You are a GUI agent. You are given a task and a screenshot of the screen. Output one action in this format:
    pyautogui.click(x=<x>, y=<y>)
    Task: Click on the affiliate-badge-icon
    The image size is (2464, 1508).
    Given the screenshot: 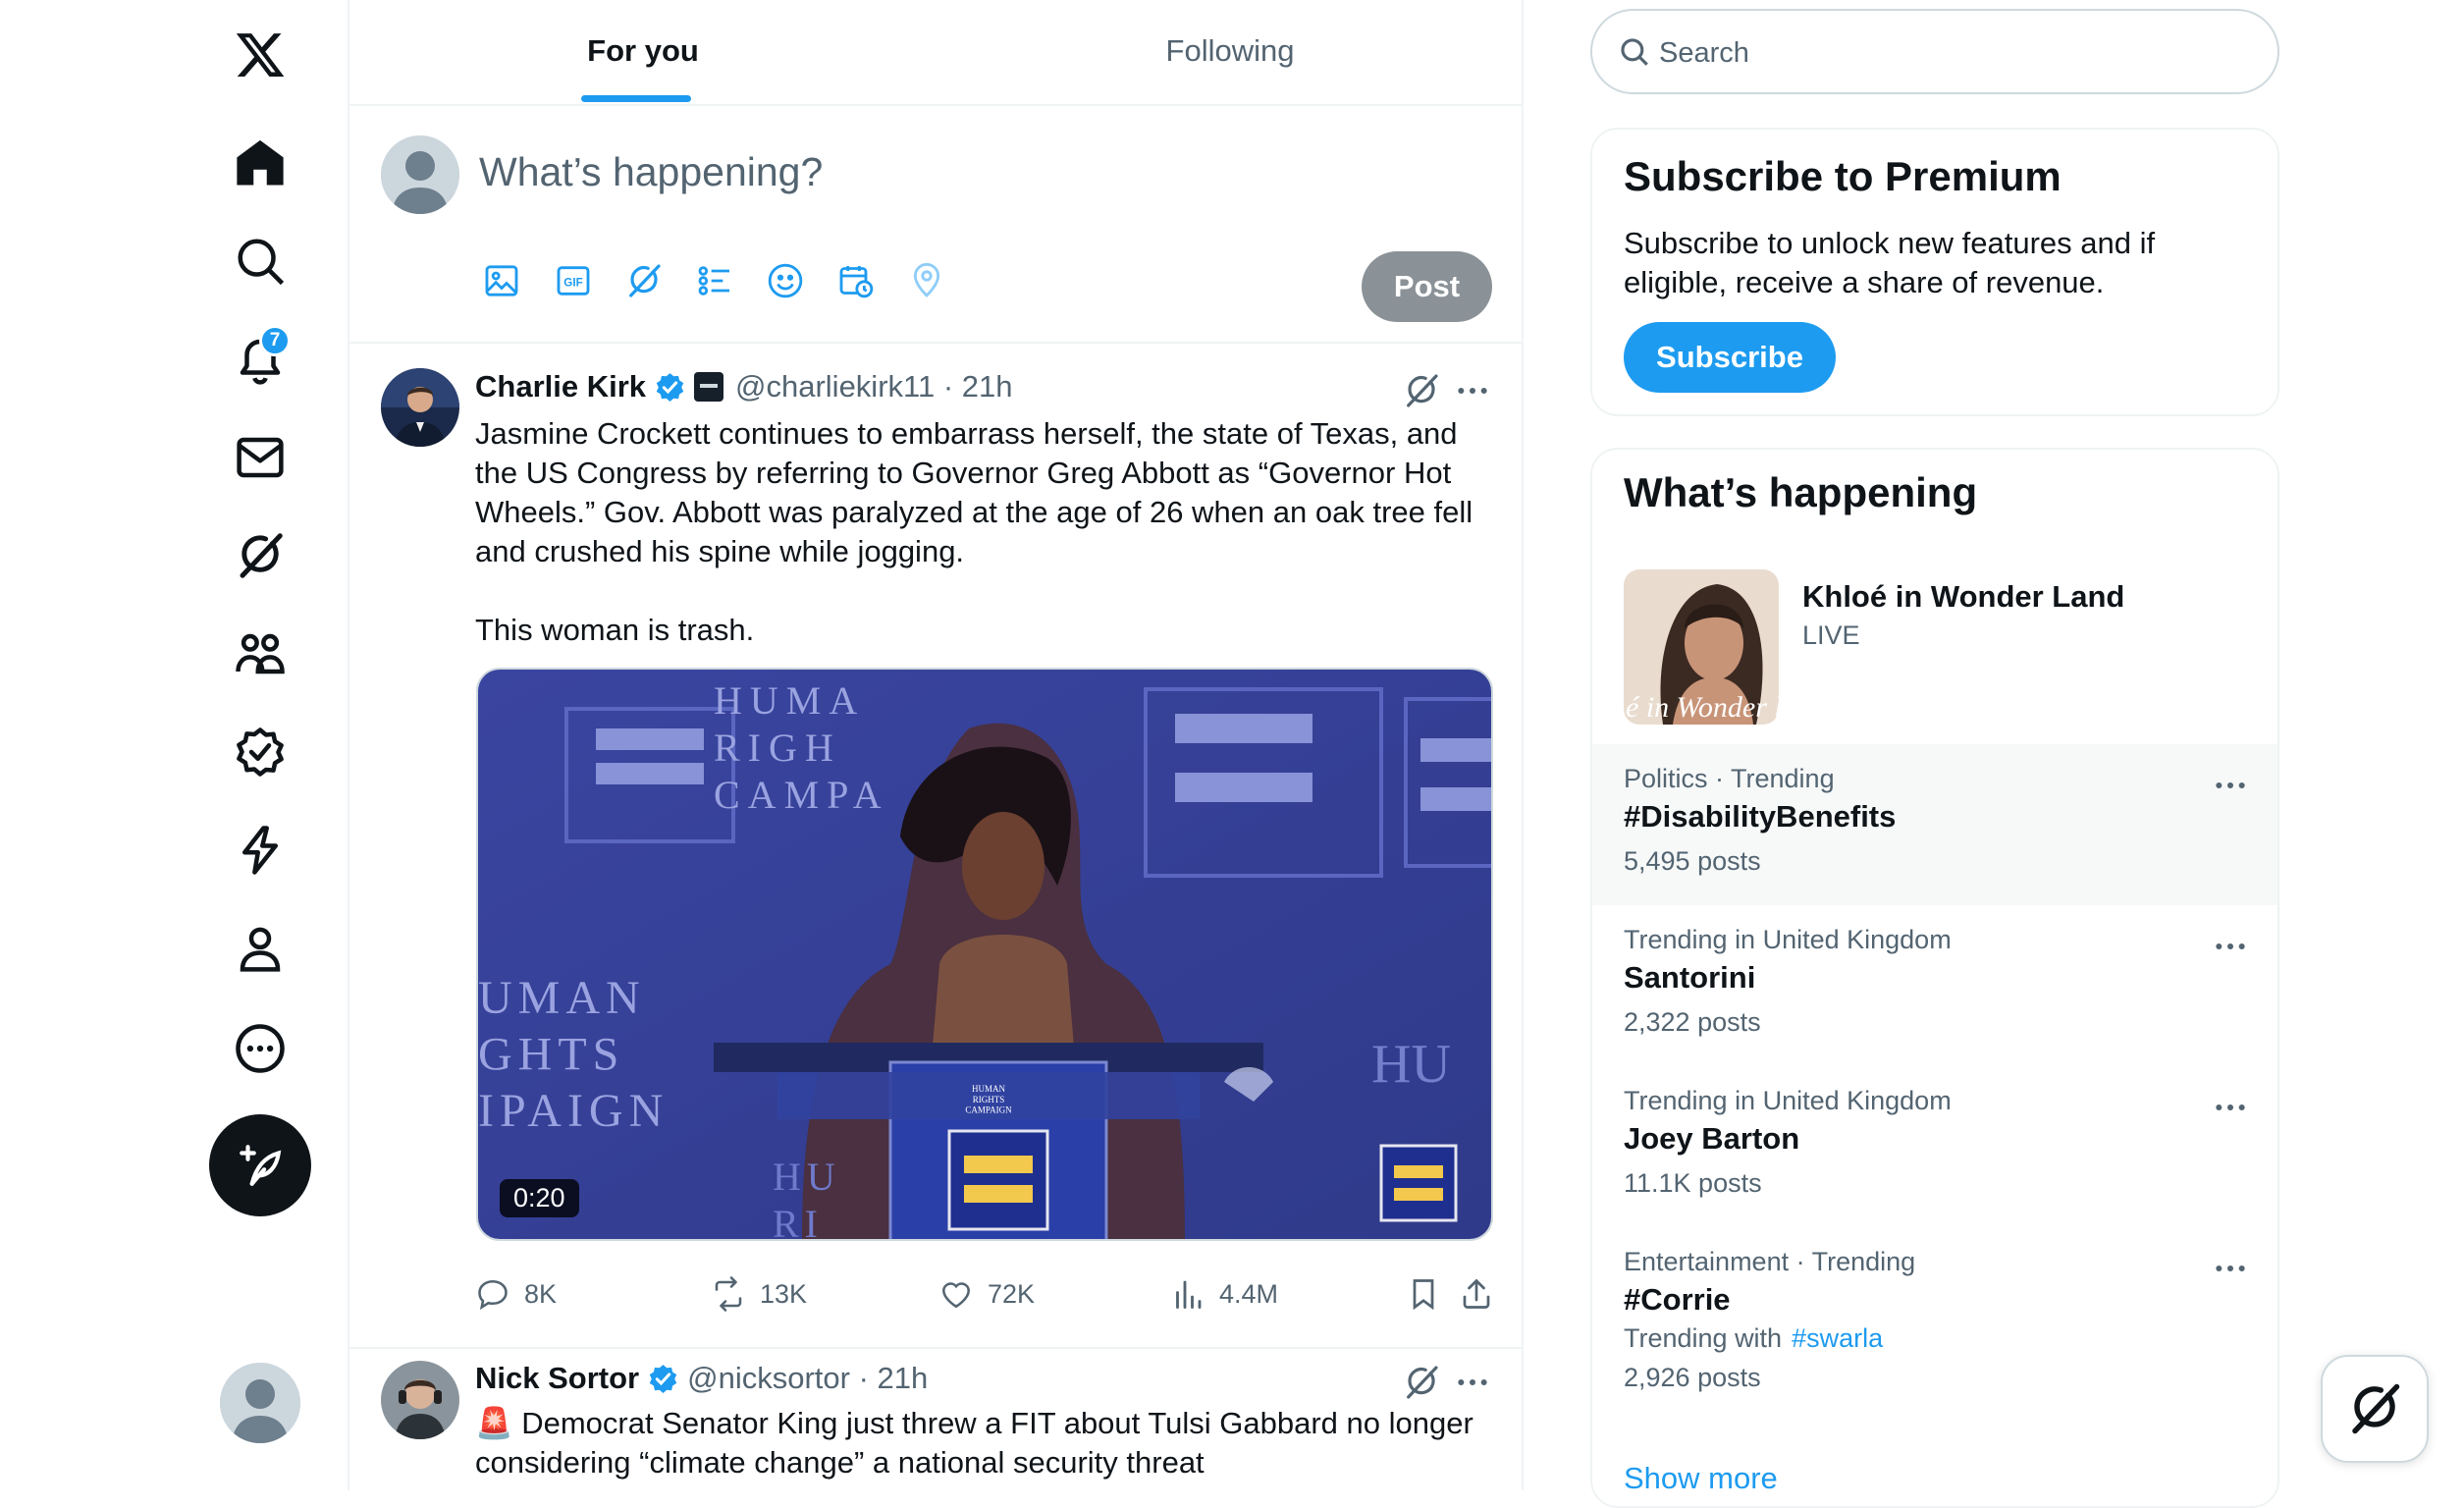 What is the action you would take?
    pyautogui.click(x=709, y=387)
    